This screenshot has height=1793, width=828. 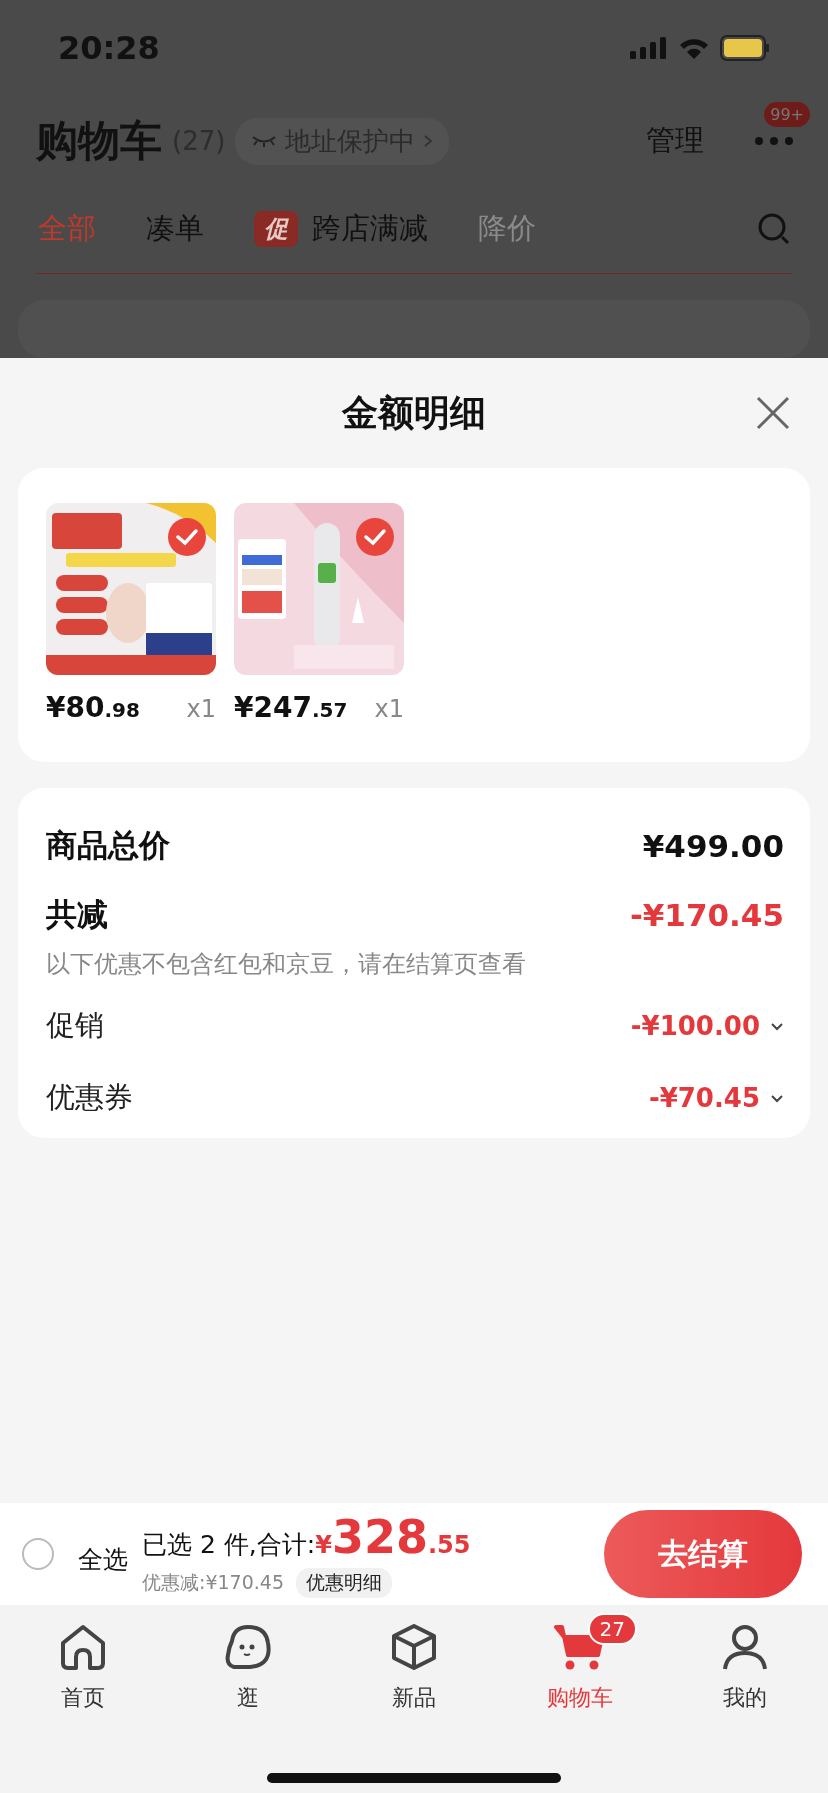 I want to click on row-value: -¥100.00, so click(x=695, y=1026).